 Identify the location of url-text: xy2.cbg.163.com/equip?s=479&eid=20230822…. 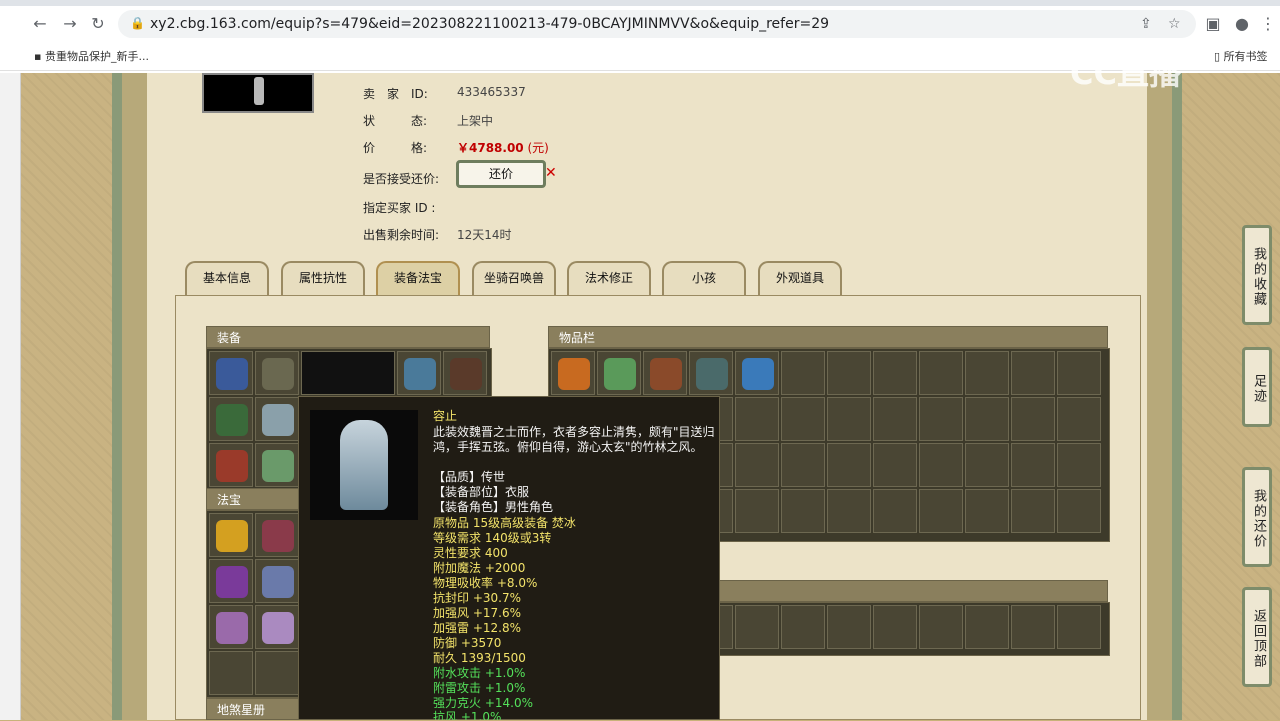
(489, 24).